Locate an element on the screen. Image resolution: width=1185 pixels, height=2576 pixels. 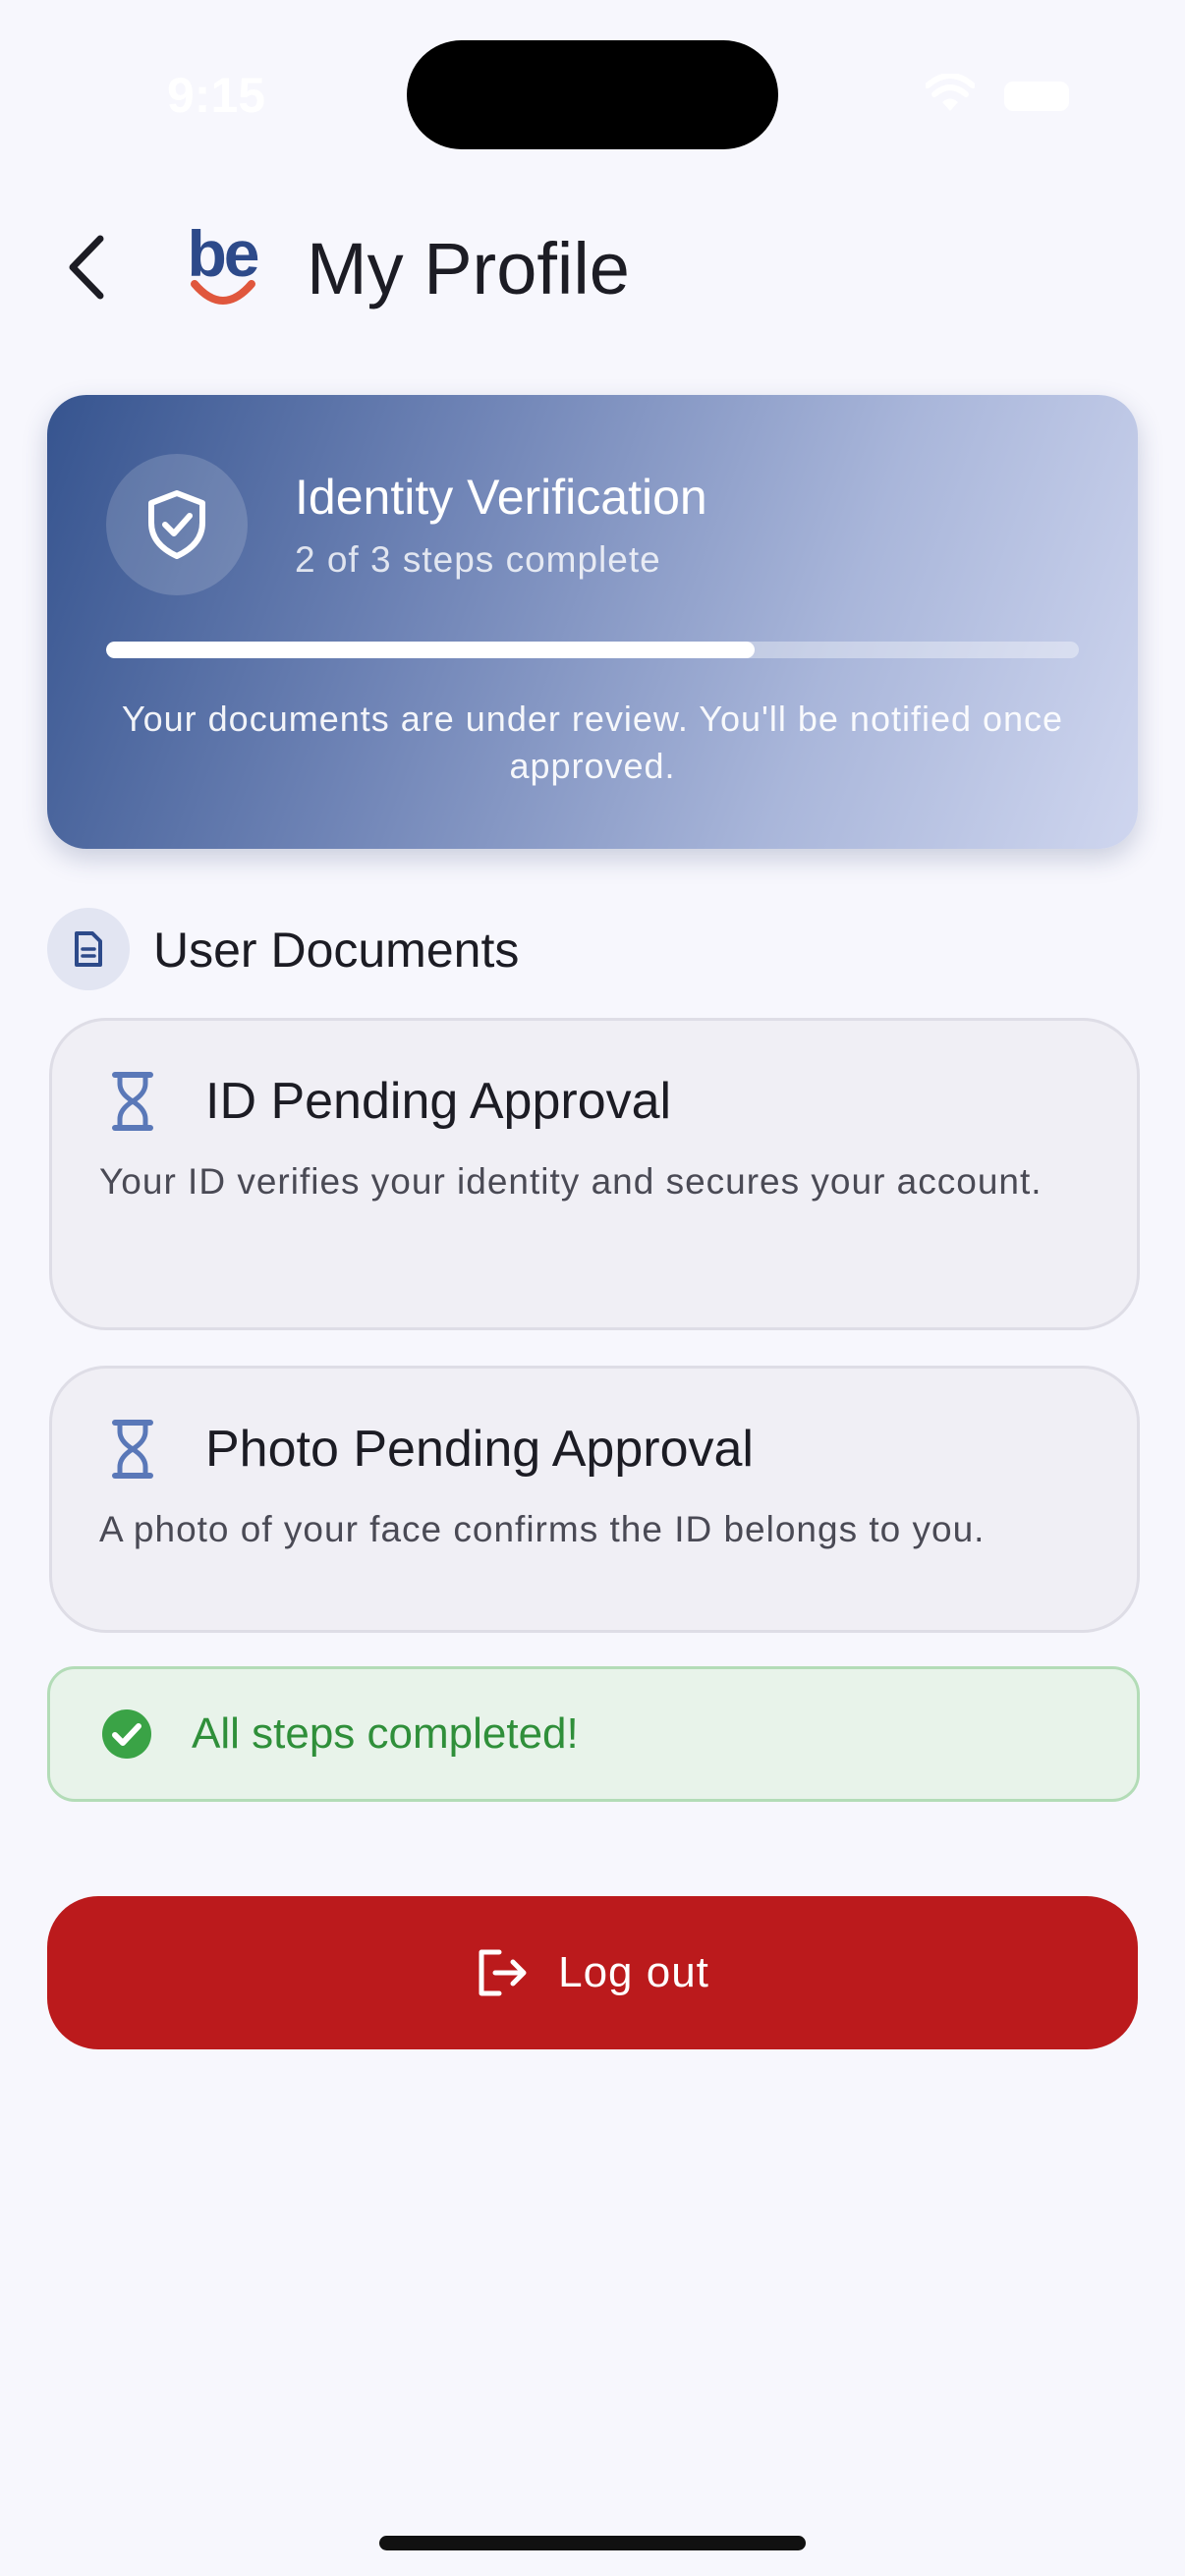
verification-progress-bar is located at coordinates (592, 650).